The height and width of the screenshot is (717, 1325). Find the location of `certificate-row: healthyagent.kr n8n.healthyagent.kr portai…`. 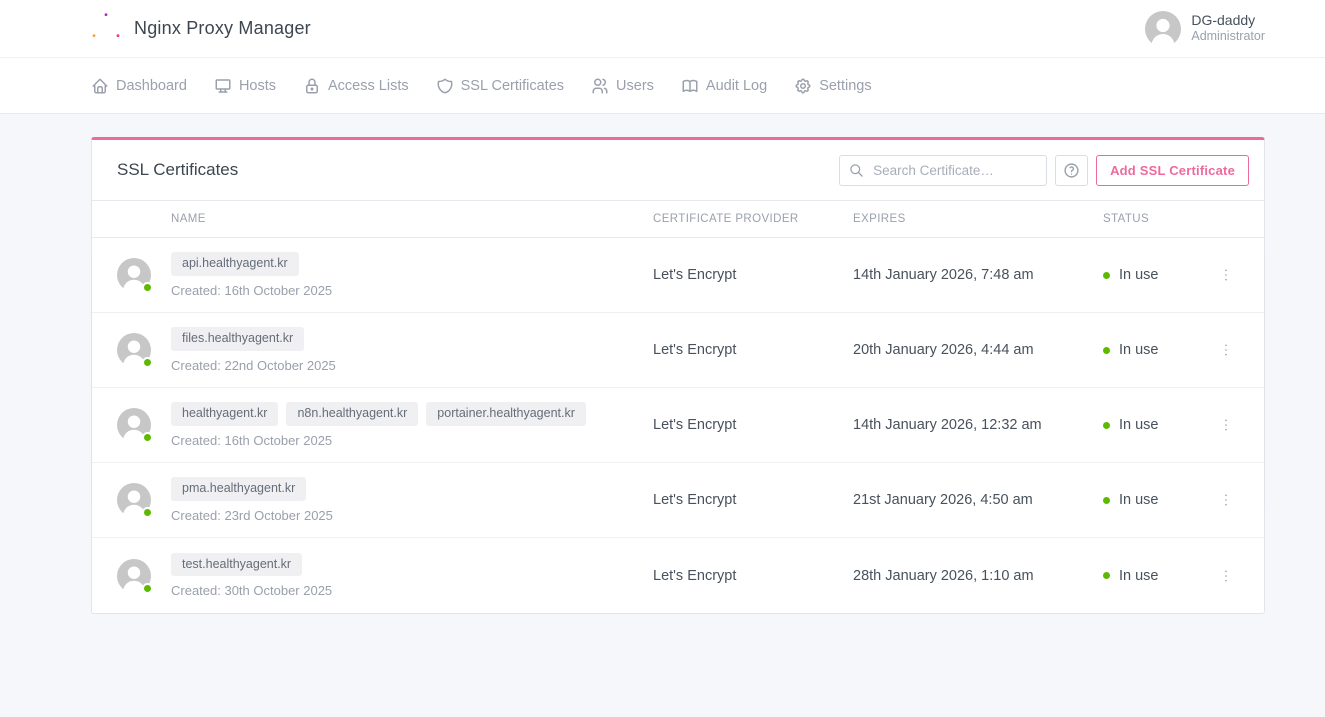

certificate-row: healthyagent.kr n8n.healthyagent.kr portai… is located at coordinates (678, 425).